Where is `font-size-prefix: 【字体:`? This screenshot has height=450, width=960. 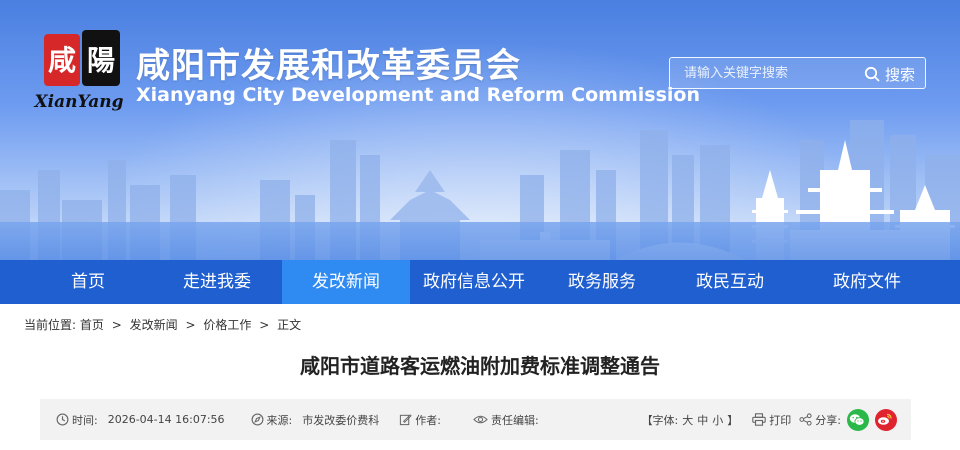 font-size-prefix: 【字体: is located at coordinates (660, 420).